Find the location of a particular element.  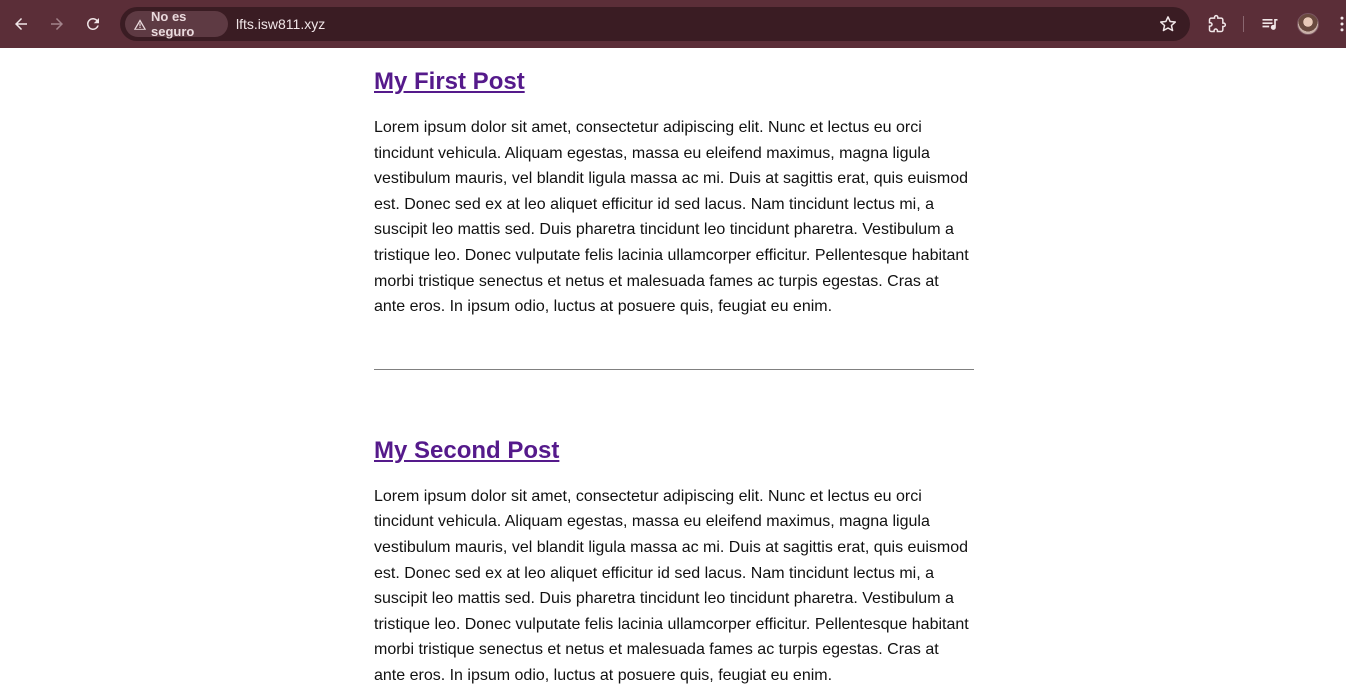

arrow-right-icon is located at coordinates (57, 24).